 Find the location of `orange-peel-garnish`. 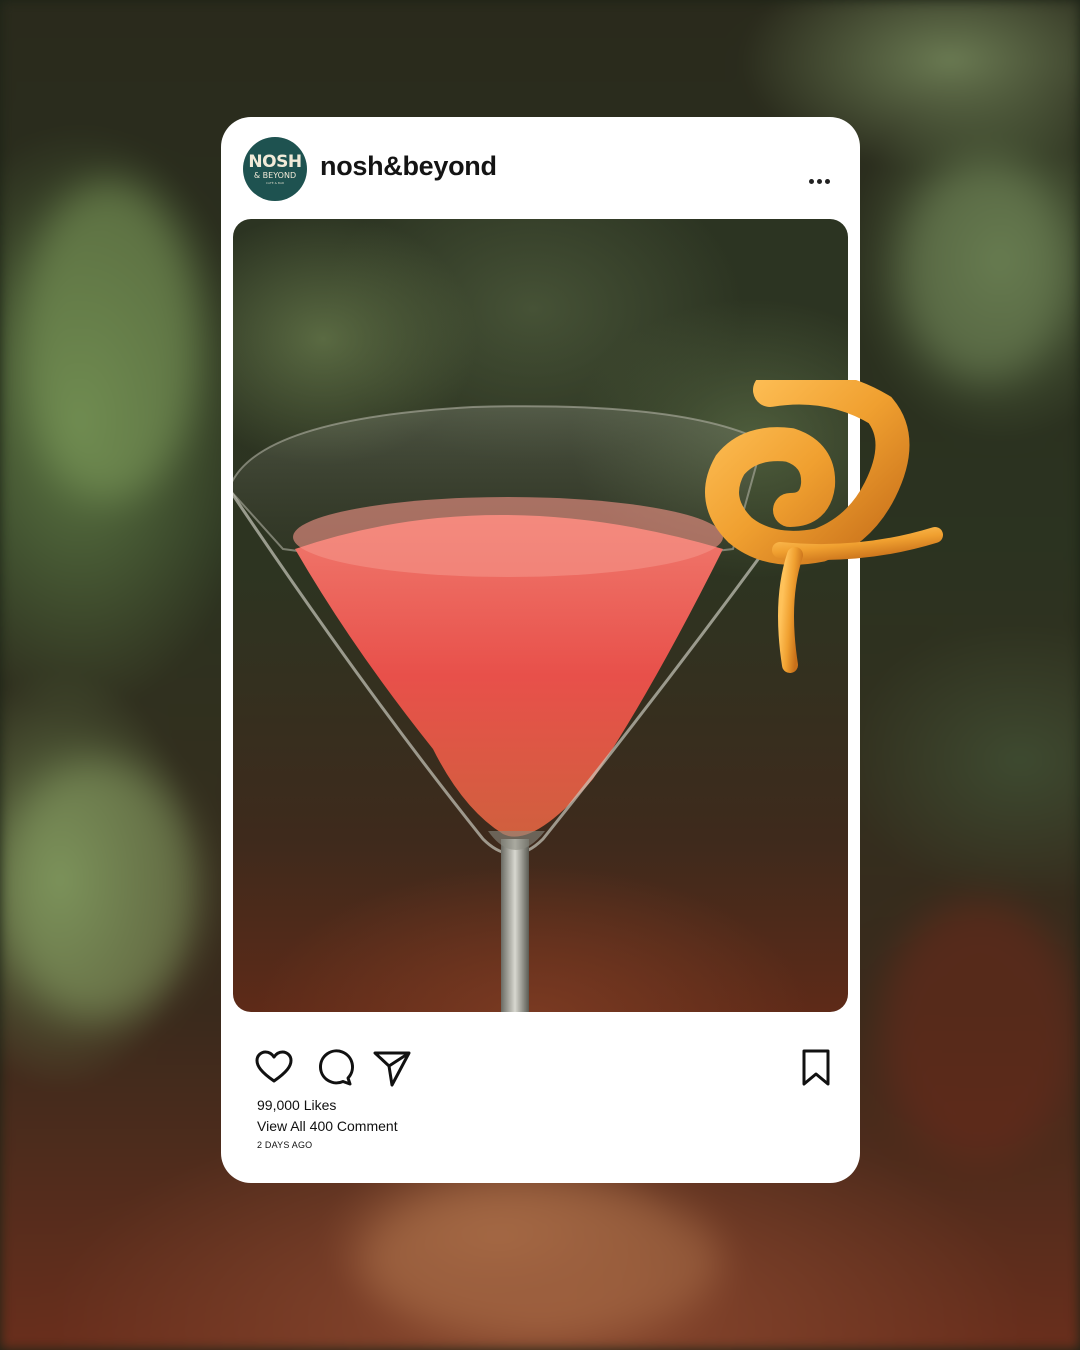

orange-peel-garnish is located at coordinates (824, 526).